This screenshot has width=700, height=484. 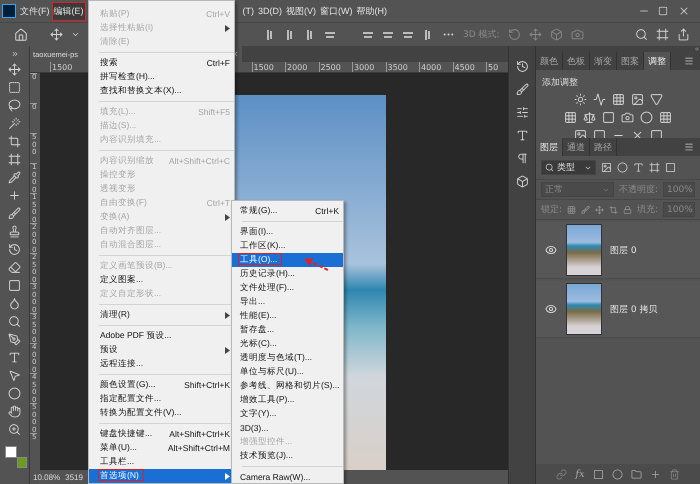 What do you see at coordinates (161, 315) in the screenshot?
I see `menu-item: 清理(R)` at bounding box center [161, 315].